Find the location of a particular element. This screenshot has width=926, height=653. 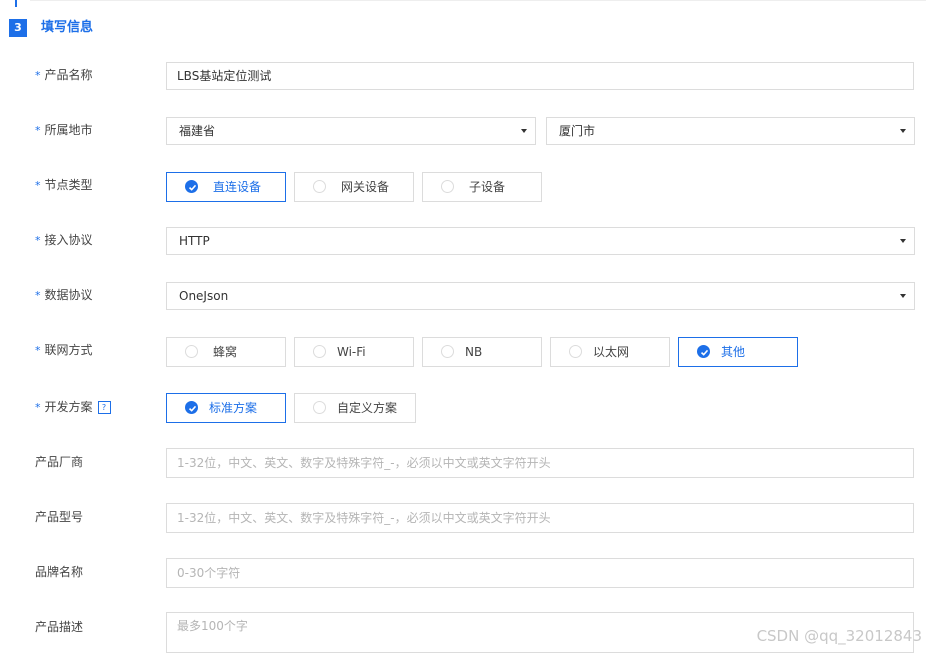

network-label: * 联网方式 is located at coordinates (64, 350).